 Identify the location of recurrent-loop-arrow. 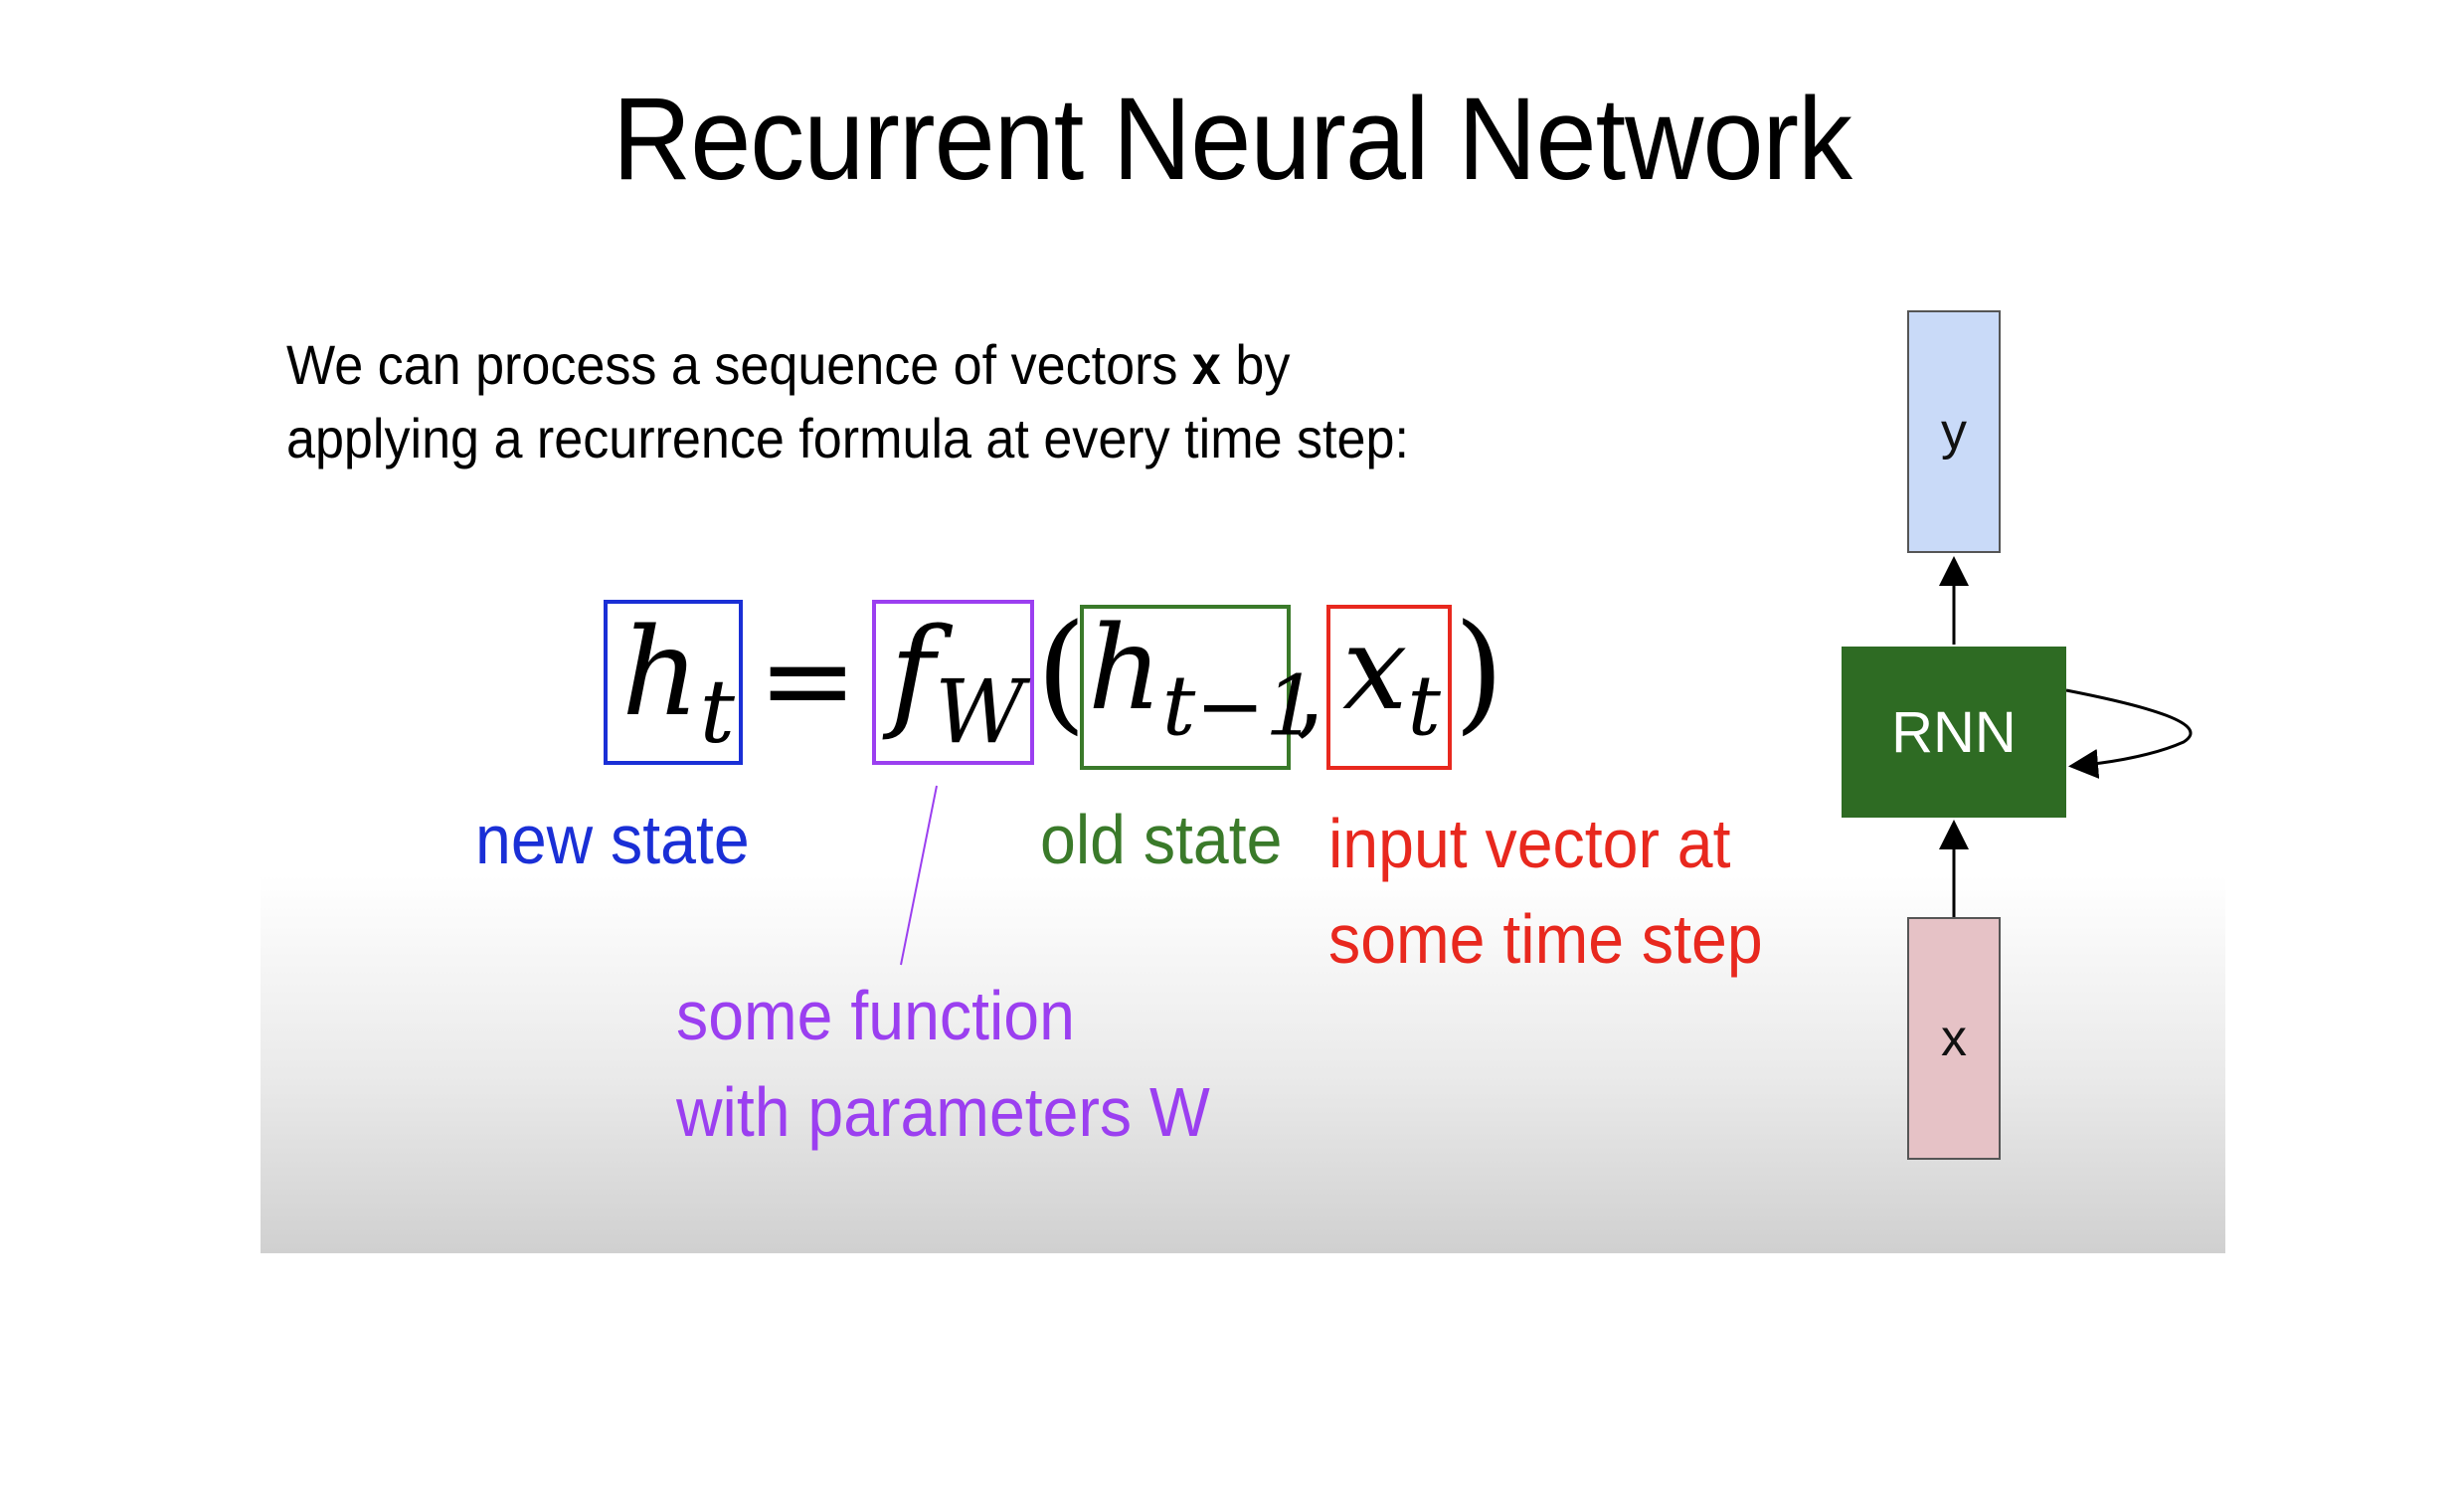
(2129, 733).